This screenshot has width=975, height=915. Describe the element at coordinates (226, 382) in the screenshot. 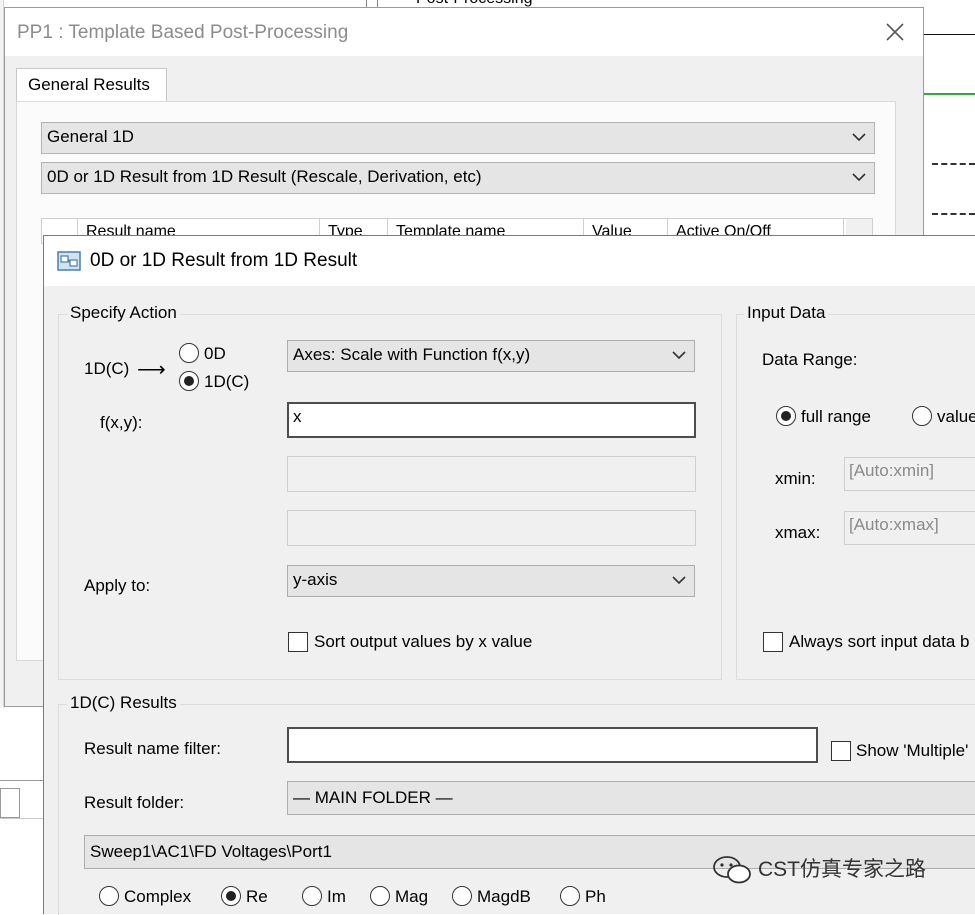

I see `radio-1dc-label: 1D(C)` at that location.